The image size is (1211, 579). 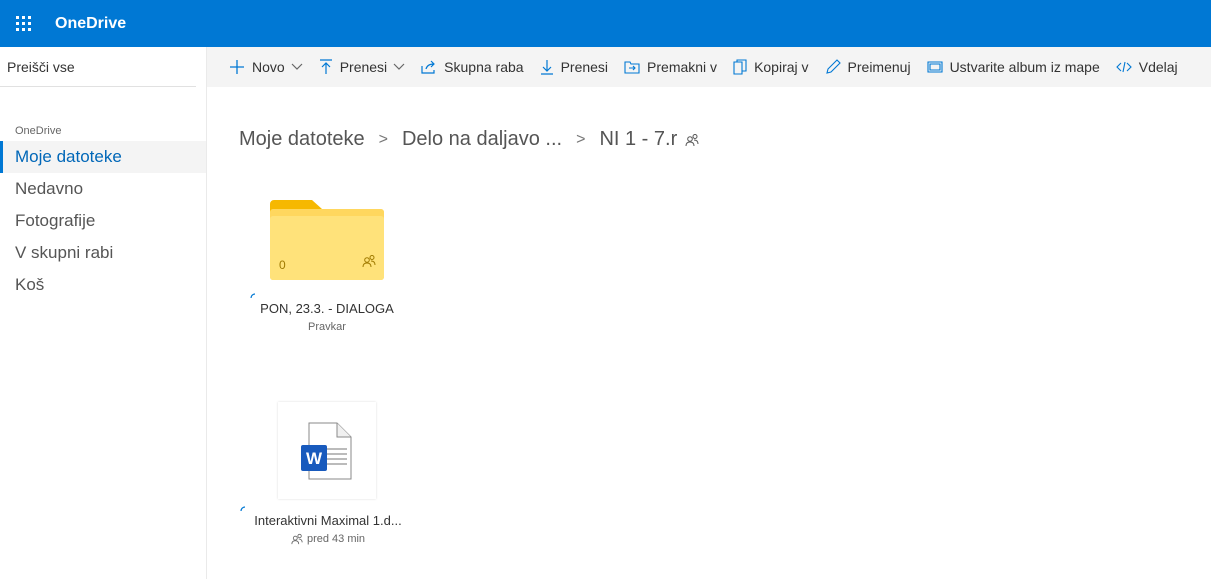 I want to click on share-button: Skupna raba, so click(x=472, y=67).